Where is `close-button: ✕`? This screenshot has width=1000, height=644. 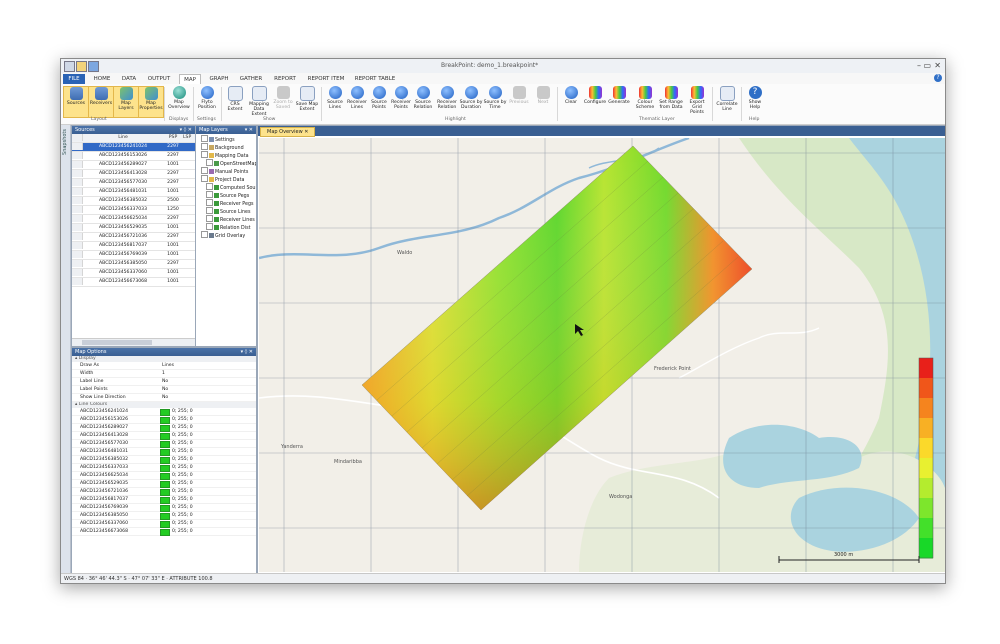 close-button: ✕ is located at coordinates (937, 65).